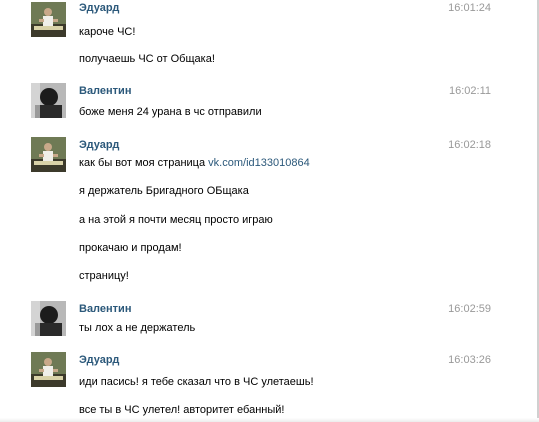 Image resolution: width=539 pixels, height=422 pixels. What do you see at coordinates (176, 220) in the screenshot?
I see `message-text: а на этой я почти месяц просто играю` at bounding box center [176, 220].